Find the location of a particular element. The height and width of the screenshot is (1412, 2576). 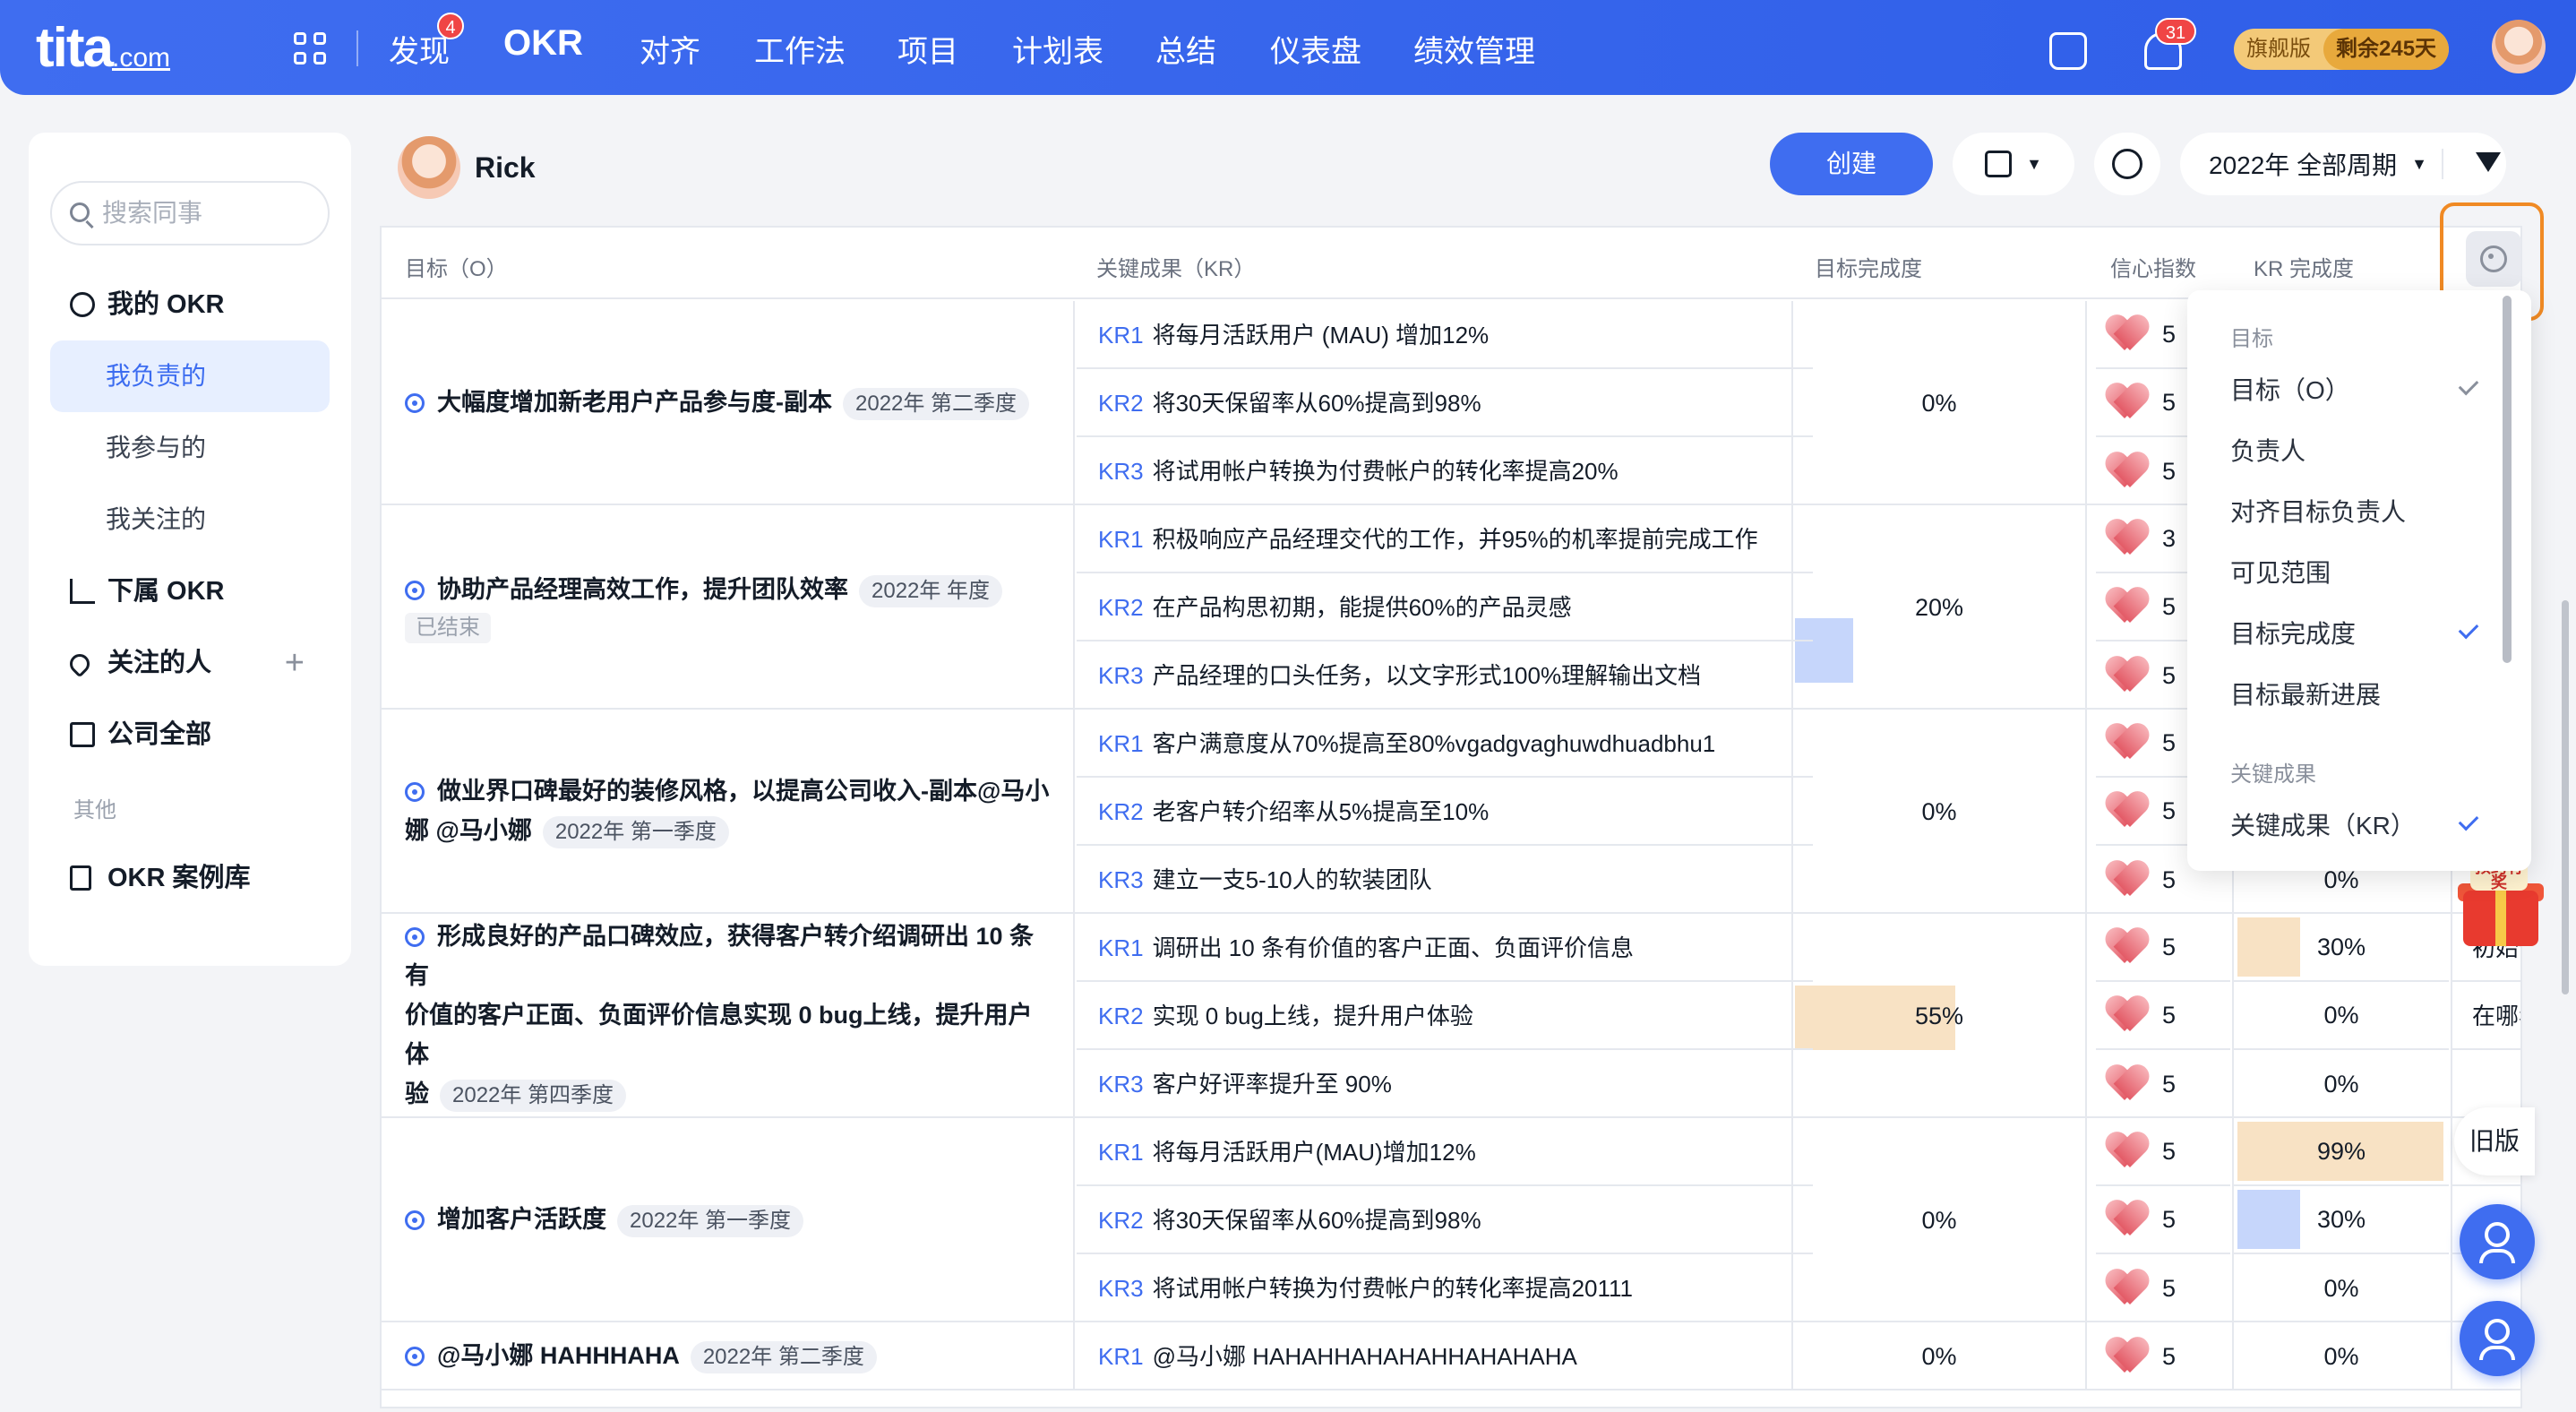

customer-service-button is located at coordinates (2497, 1338).